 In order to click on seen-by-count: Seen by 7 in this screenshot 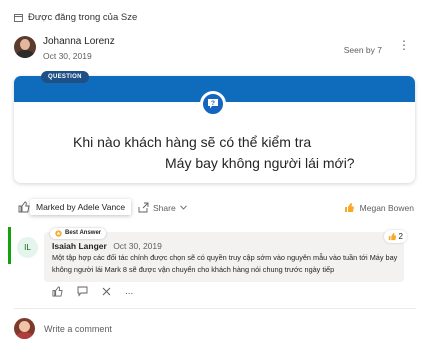, I will do `click(363, 50)`.